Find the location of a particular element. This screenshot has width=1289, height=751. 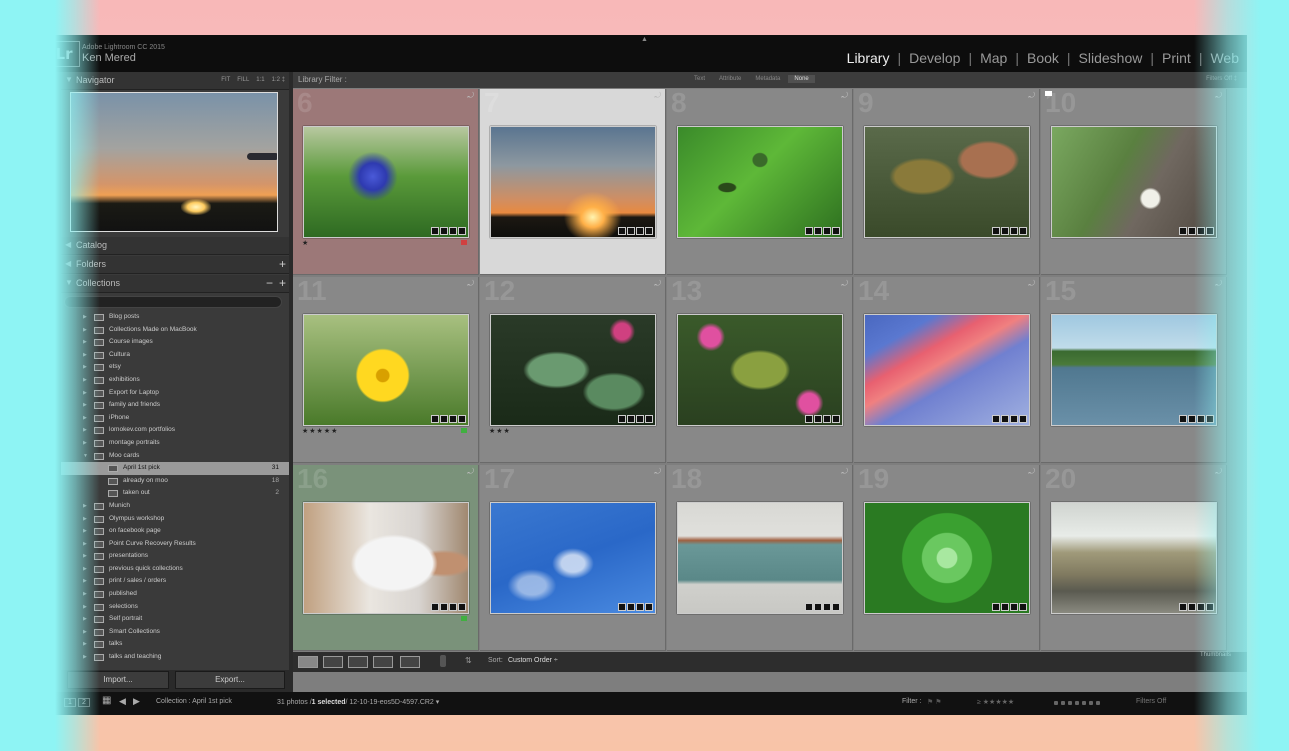

daisy-photo is located at coordinates (386, 370).